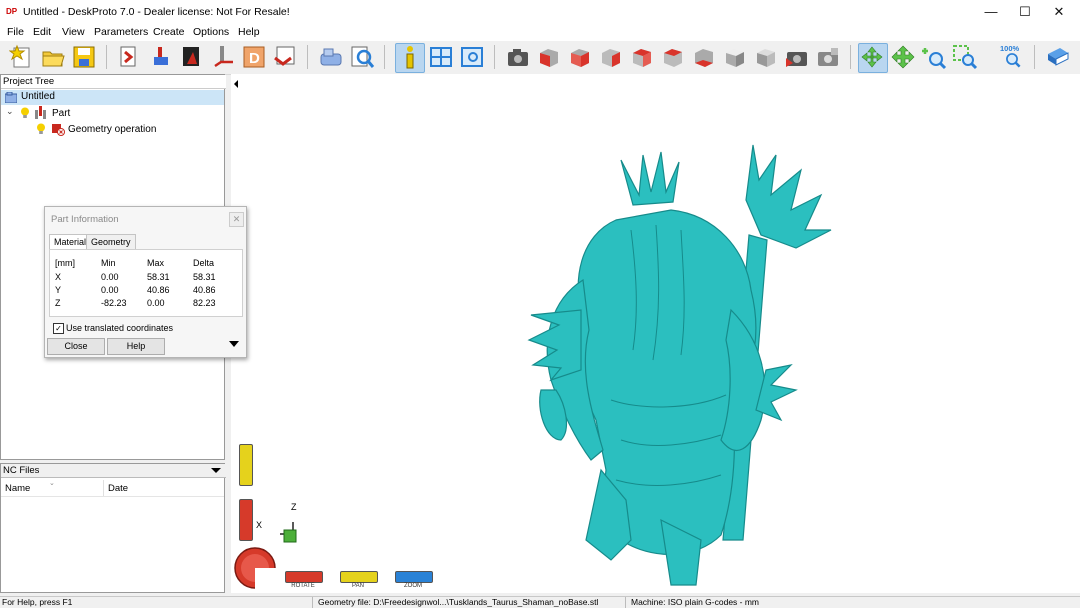  Describe the element at coordinates (40, 112) in the screenshot. I see `part-icon` at that location.